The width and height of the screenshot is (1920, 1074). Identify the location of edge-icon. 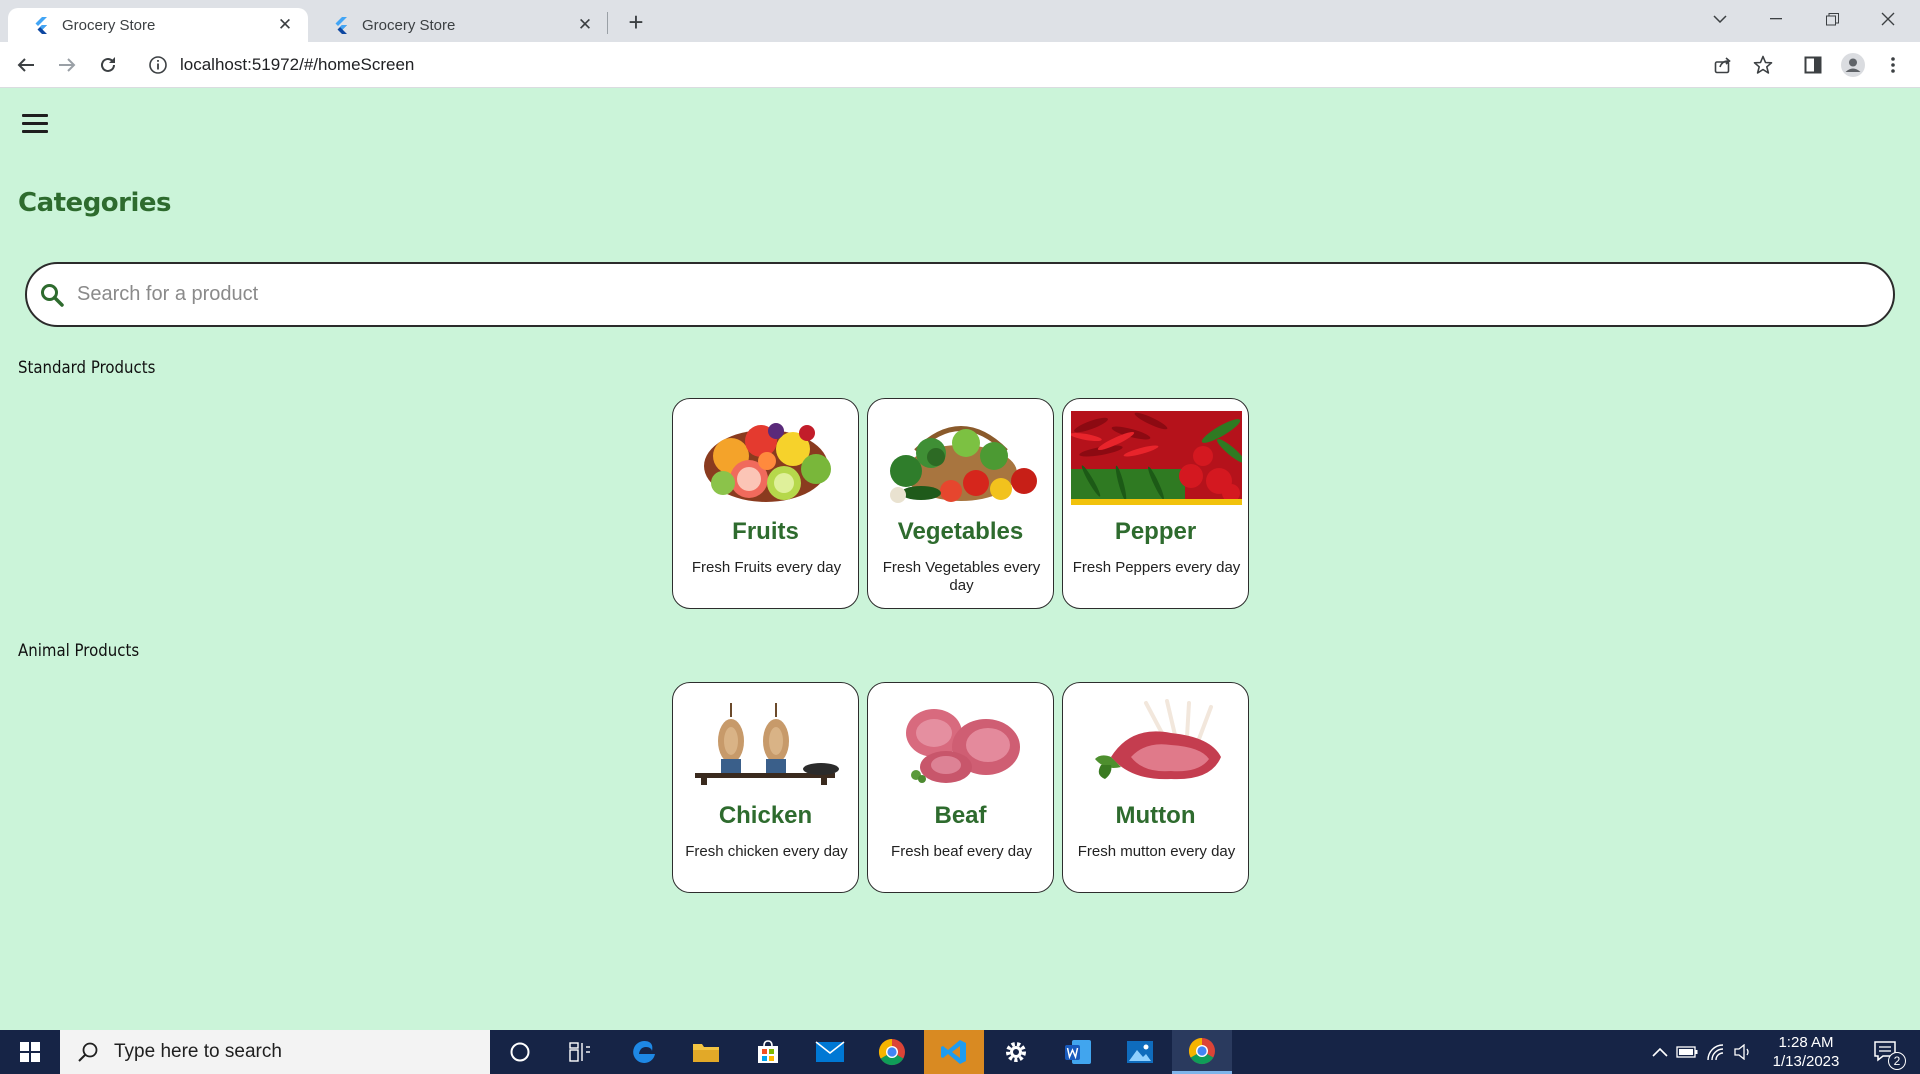
(644, 1052).